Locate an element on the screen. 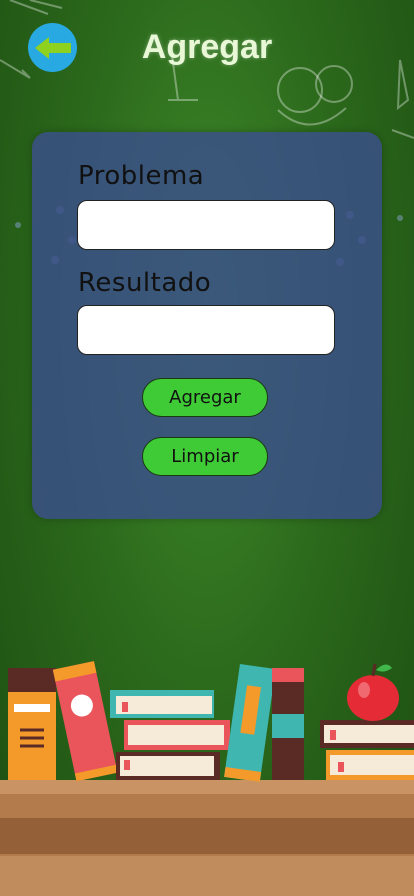 The height and width of the screenshot is (896, 414). result-label: Resultado is located at coordinates (145, 283).